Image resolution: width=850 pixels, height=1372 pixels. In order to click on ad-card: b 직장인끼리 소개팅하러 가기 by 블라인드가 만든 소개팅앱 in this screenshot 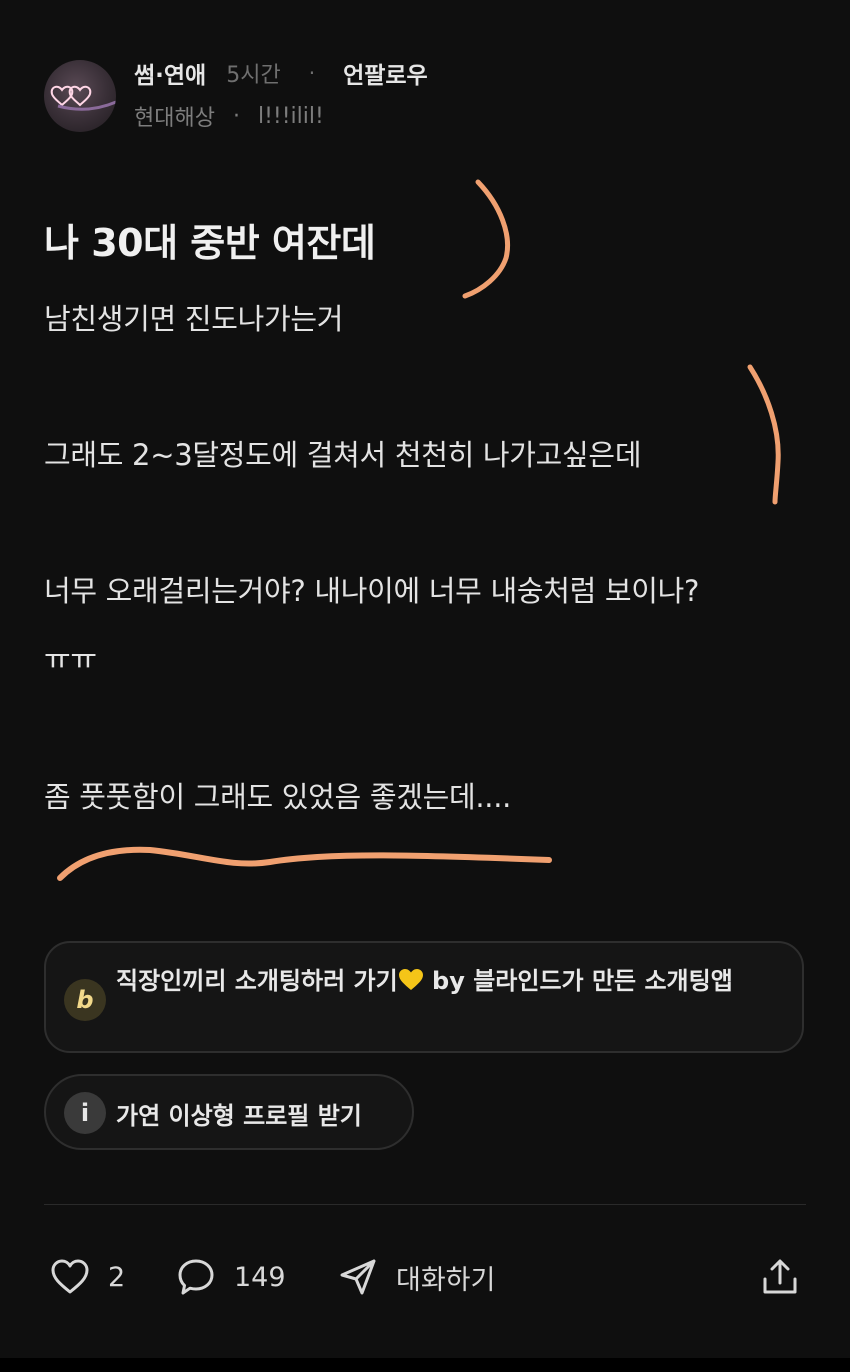, I will do `click(424, 997)`.